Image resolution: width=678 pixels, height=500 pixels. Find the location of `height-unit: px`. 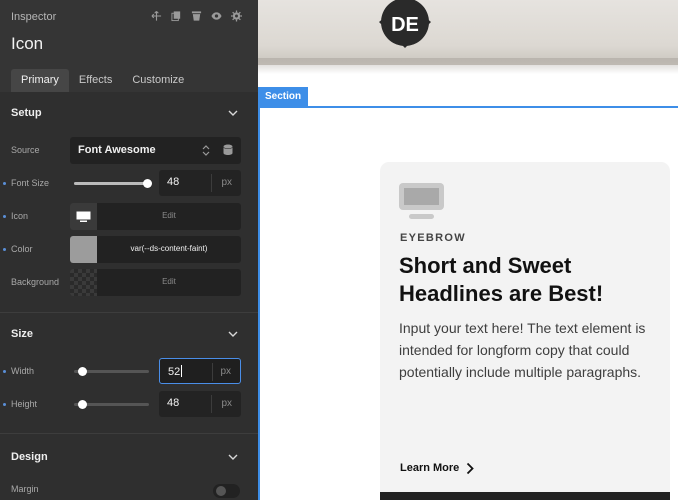

height-unit: px is located at coordinates (226, 403).